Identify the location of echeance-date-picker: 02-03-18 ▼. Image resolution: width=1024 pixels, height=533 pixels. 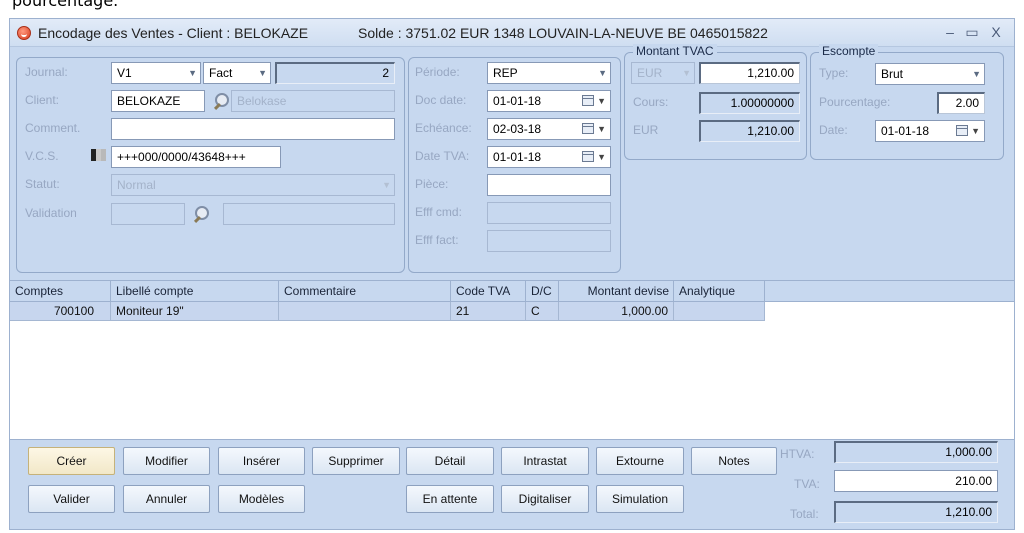
(549, 129).